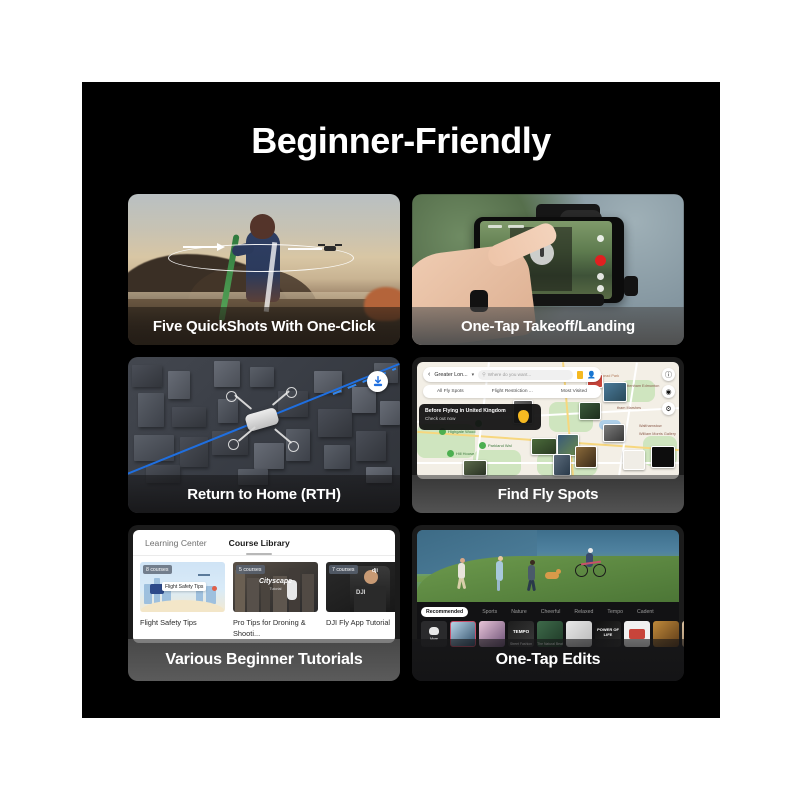 Image resolution: width=800 pixels, height=800 pixels. What do you see at coordinates (434, 631) in the screenshot?
I see `download-icon` at bounding box center [434, 631].